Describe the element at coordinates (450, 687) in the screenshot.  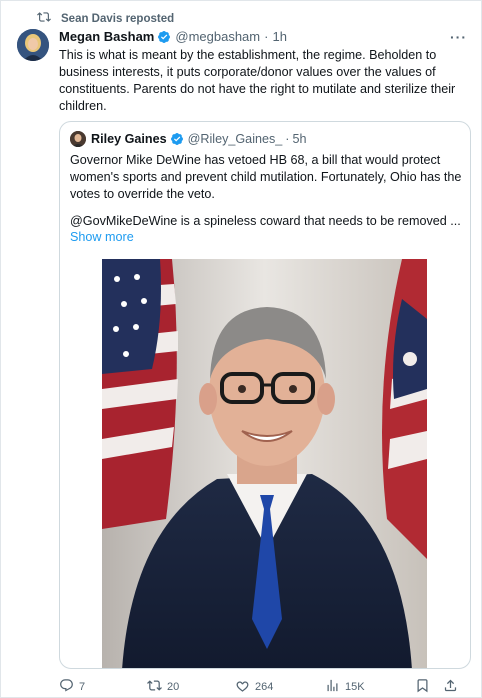
I see `share-icon` at that location.